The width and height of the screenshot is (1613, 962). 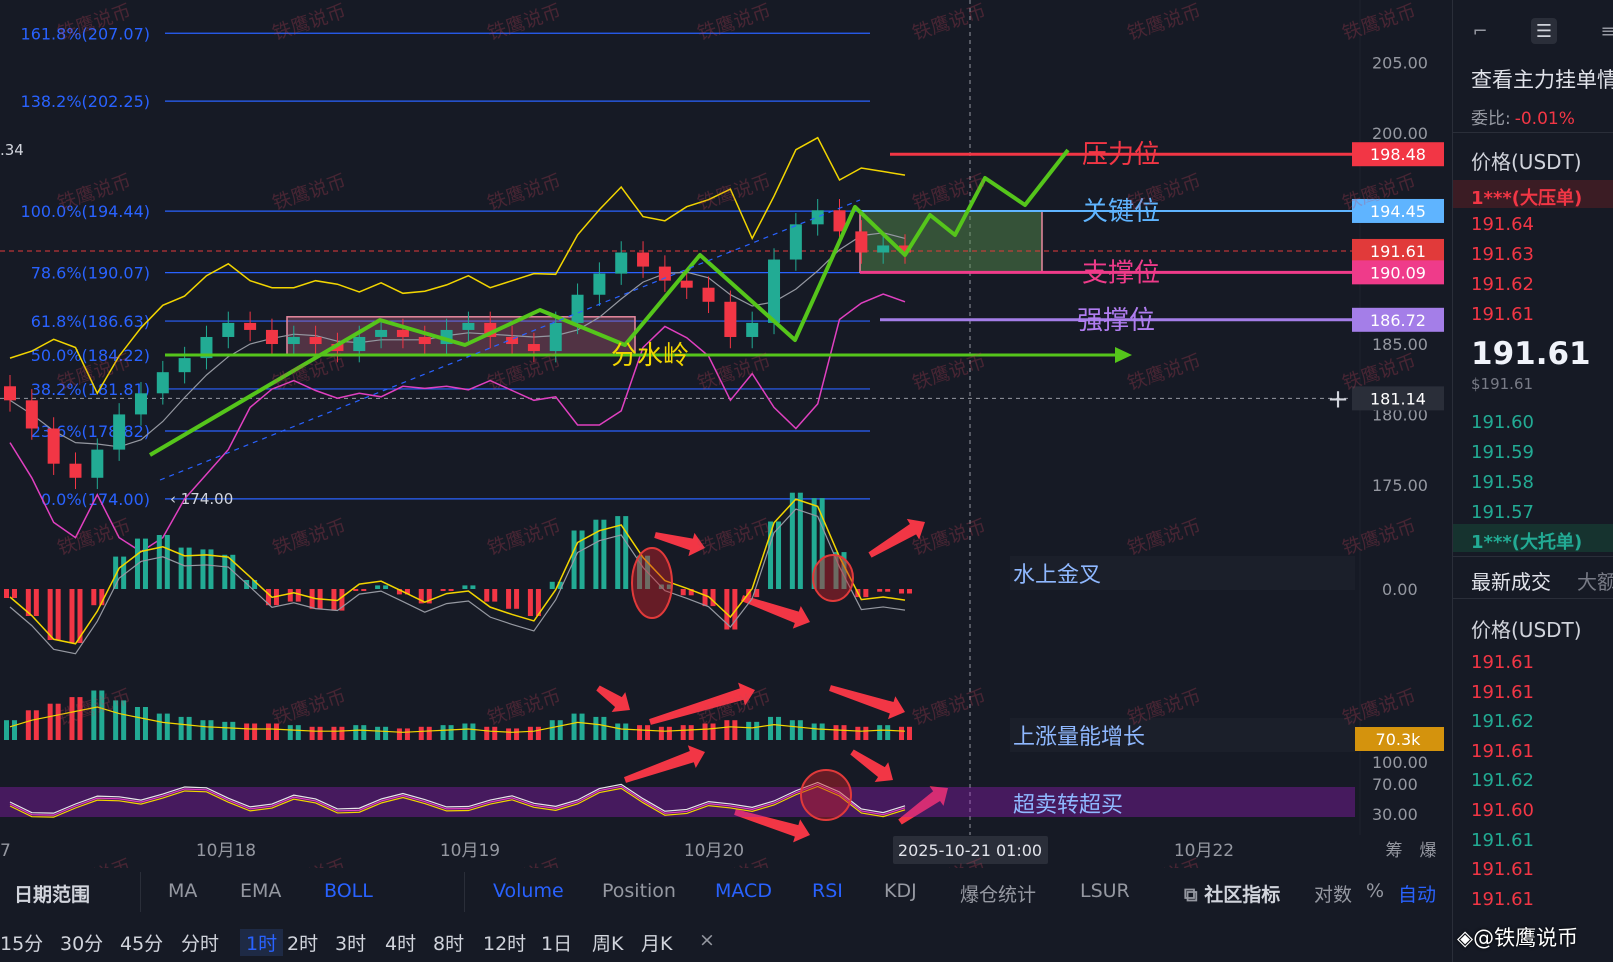 What do you see at coordinates (1544, 31) in the screenshot?
I see `orderbook-split-icon: ☰` at bounding box center [1544, 31].